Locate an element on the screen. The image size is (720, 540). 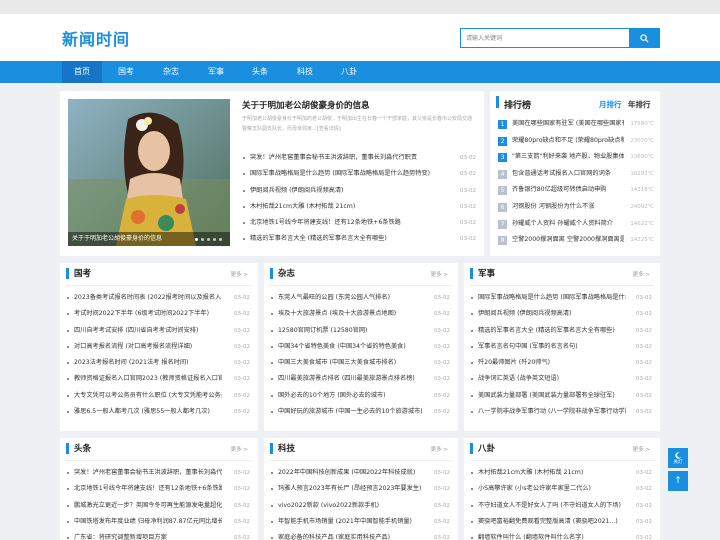
list-item: 对口高考报名流程 (对口高考报名流程详细) 03-02 is located at coordinates (158, 347).